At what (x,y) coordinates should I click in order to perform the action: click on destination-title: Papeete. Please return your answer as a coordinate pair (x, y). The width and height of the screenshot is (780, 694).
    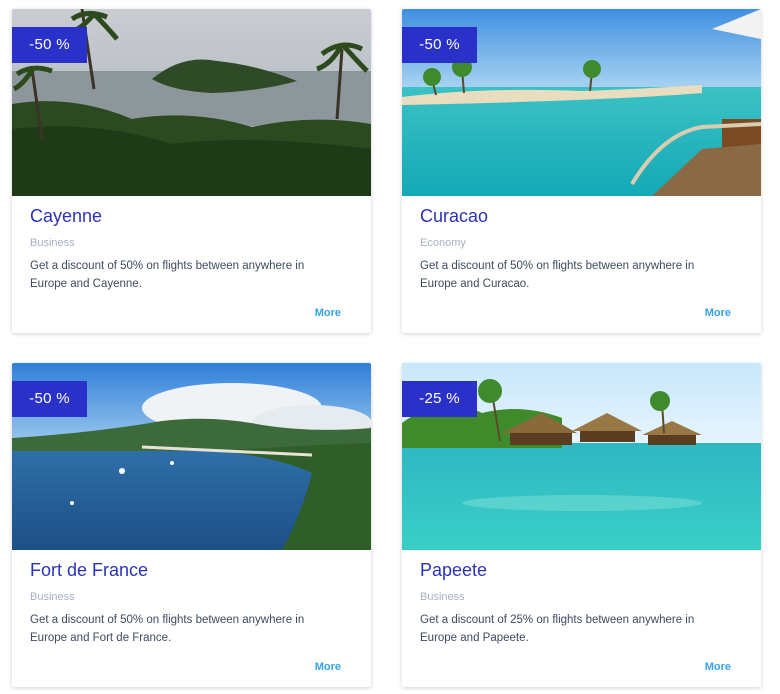
    Looking at the image, I should click on (453, 570).